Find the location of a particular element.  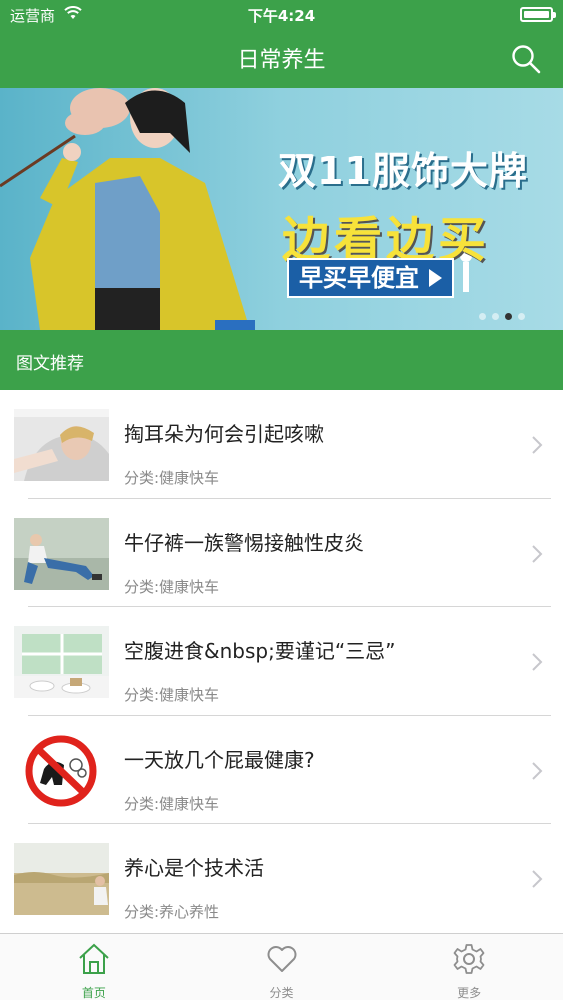

status-bar: 运营商 下午4:24 is located at coordinates (281, 15).